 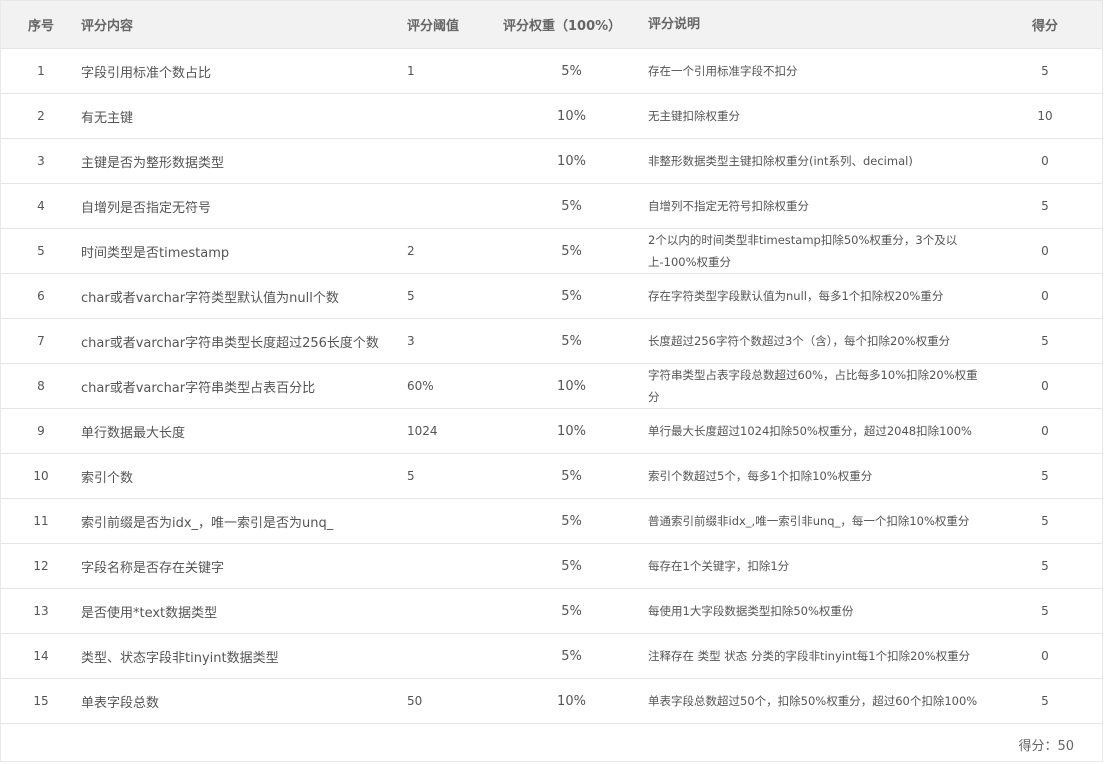 I want to click on row-description: 每存在1个关键字，扣除1分, so click(x=719, y=566).